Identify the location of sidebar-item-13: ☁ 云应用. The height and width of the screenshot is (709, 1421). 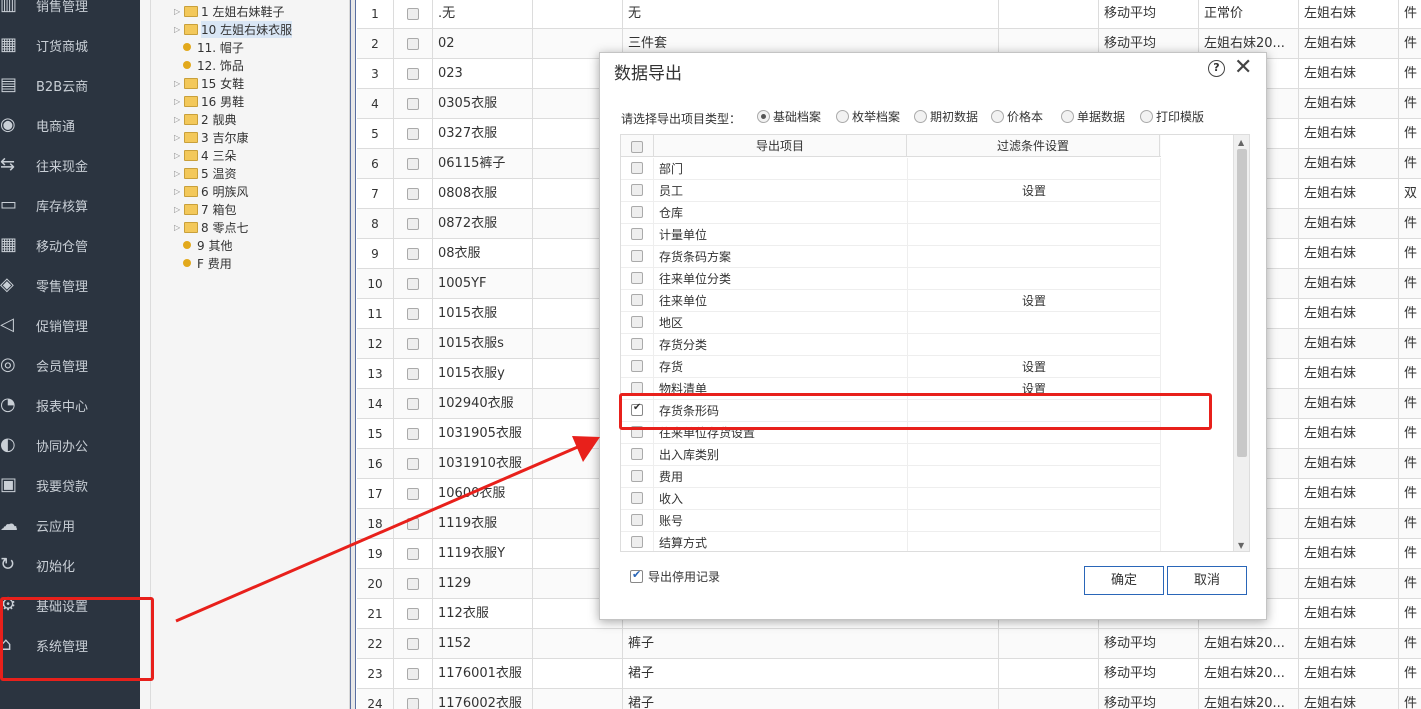
(70, 525).